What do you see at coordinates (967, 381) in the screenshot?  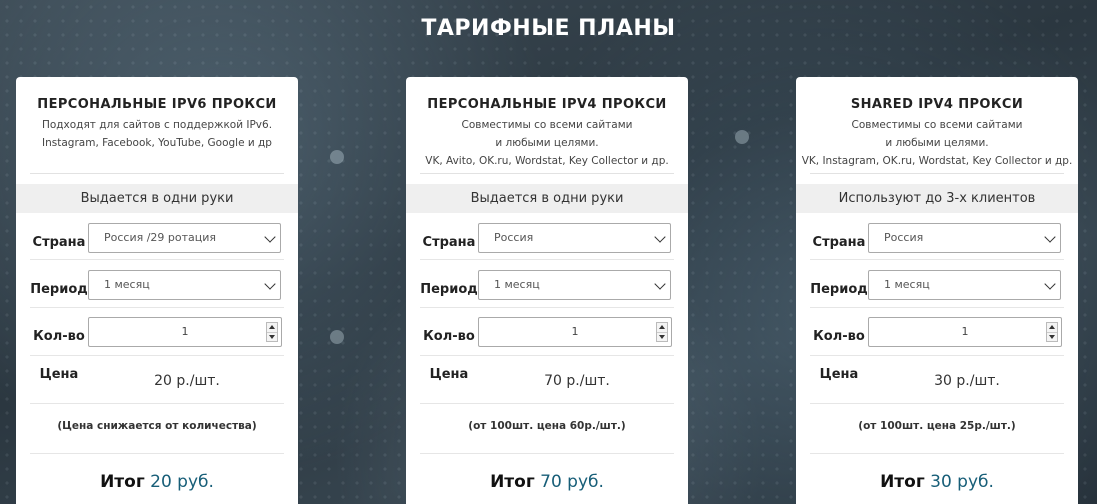 I see `price-value: 30 р./шт.` at bounding box center [967, 381].